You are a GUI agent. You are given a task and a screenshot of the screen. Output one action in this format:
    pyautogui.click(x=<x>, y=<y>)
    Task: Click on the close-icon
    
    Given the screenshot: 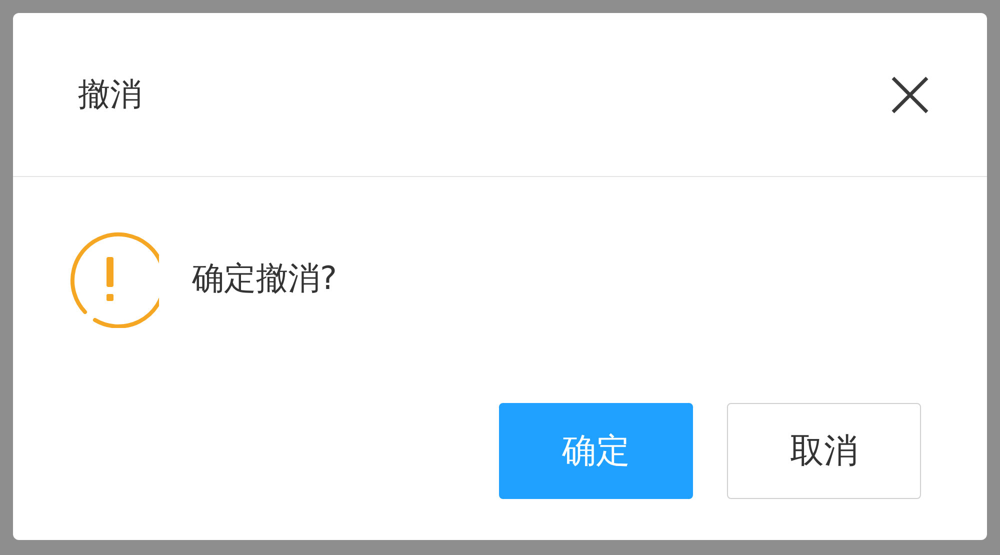 What is the action you would take?
    pyautogui.click(x=910, y=94)
    